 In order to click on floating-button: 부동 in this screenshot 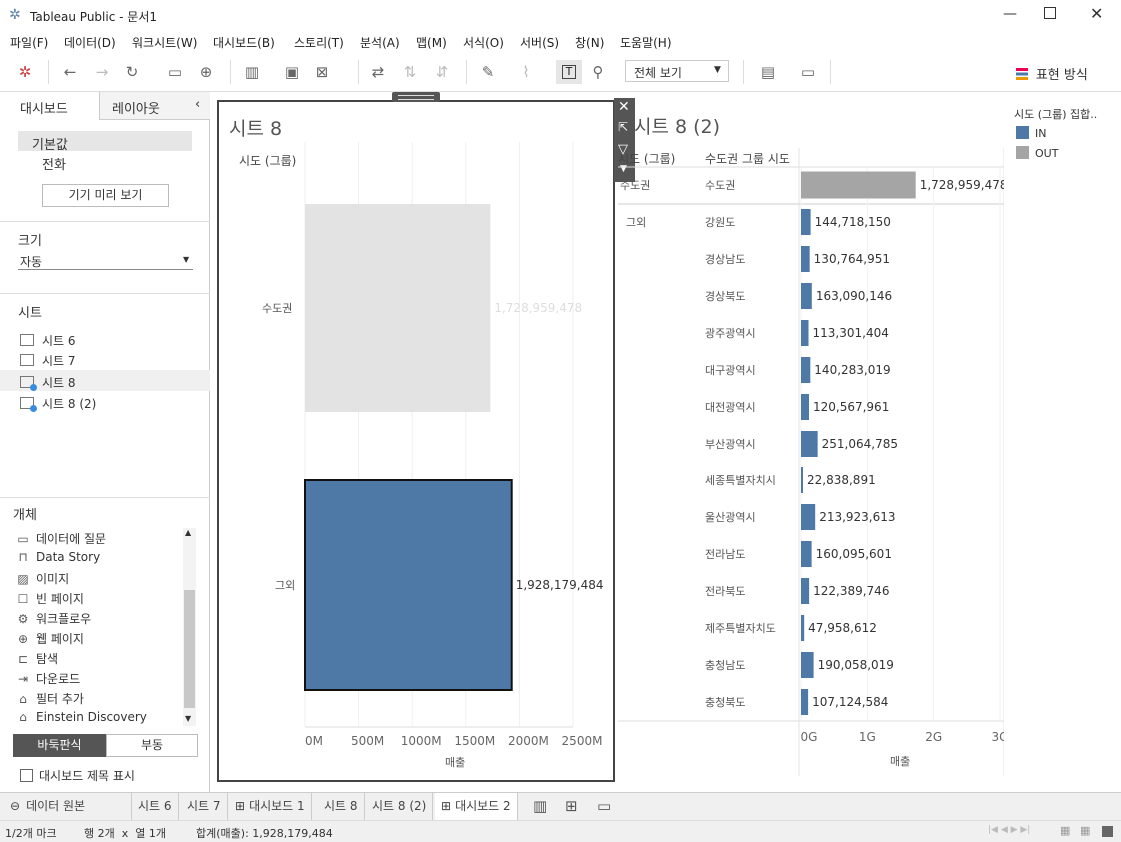, I will do `click(152, 745)`.